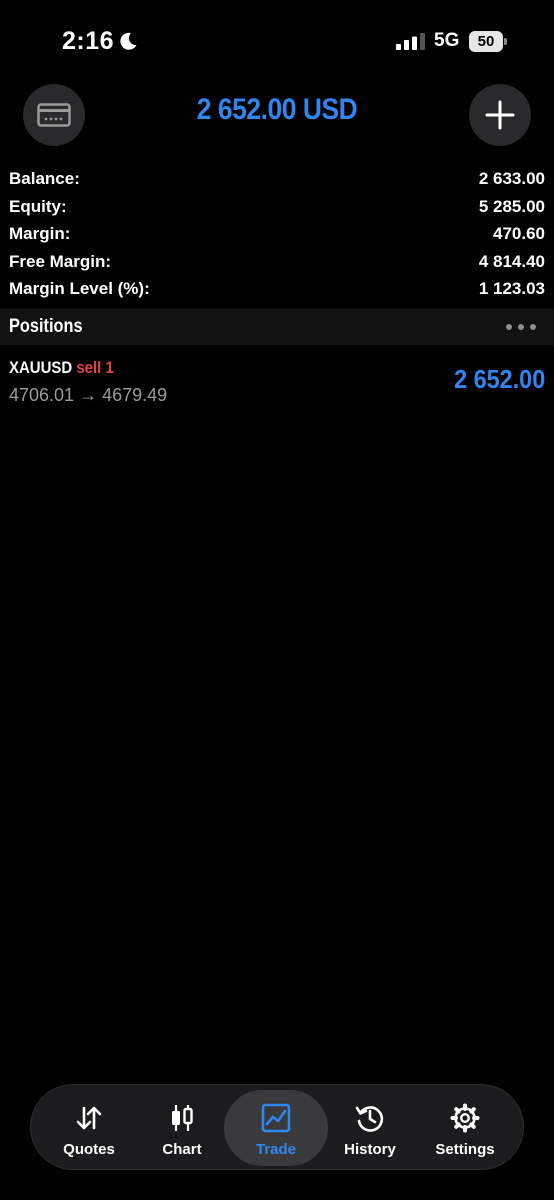 This screenshot has width=554, height=1200. I want to click on positions-title: Positions, so click(46, 326).